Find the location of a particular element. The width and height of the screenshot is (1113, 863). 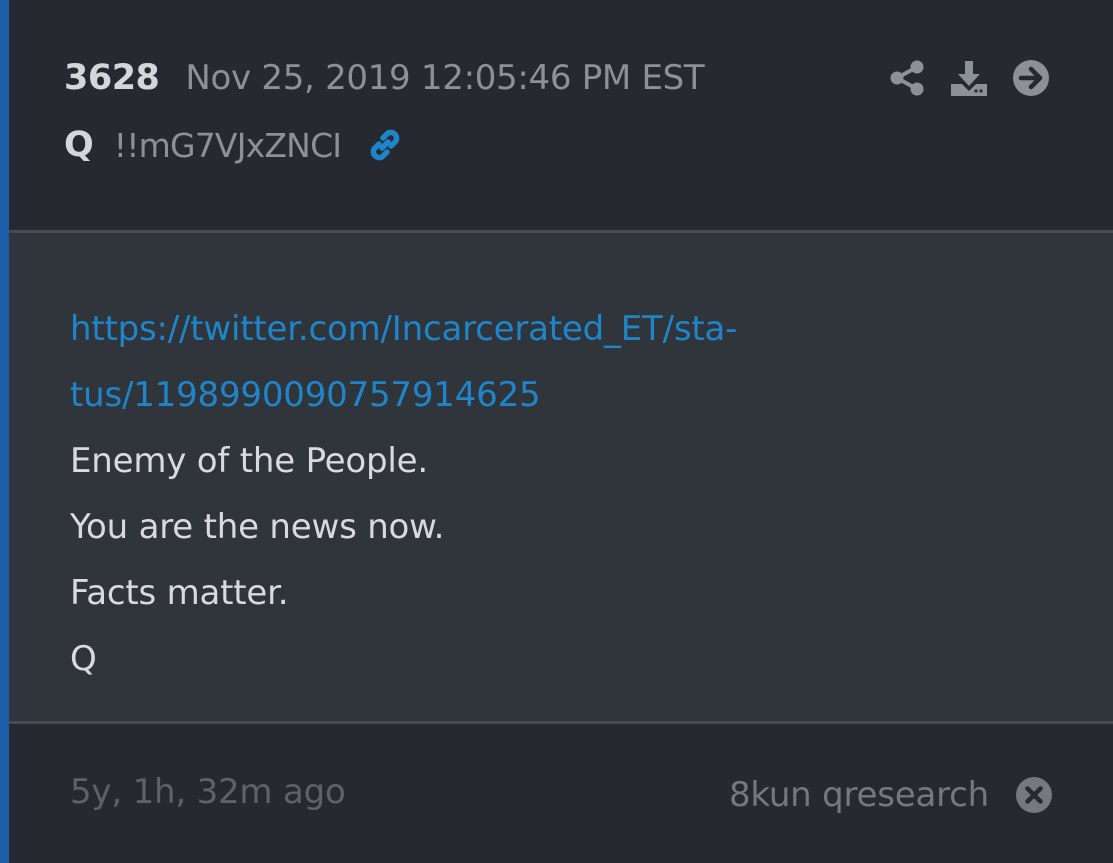

arrow-right-circle-icon is located at coordinates (1031, 78).